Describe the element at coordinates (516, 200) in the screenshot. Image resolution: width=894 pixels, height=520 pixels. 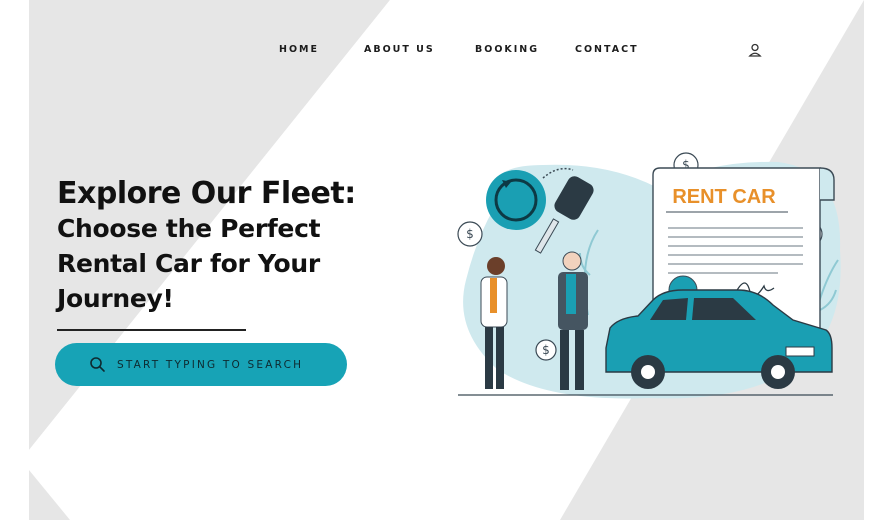
I see `rental-cycle-icon` at that location.